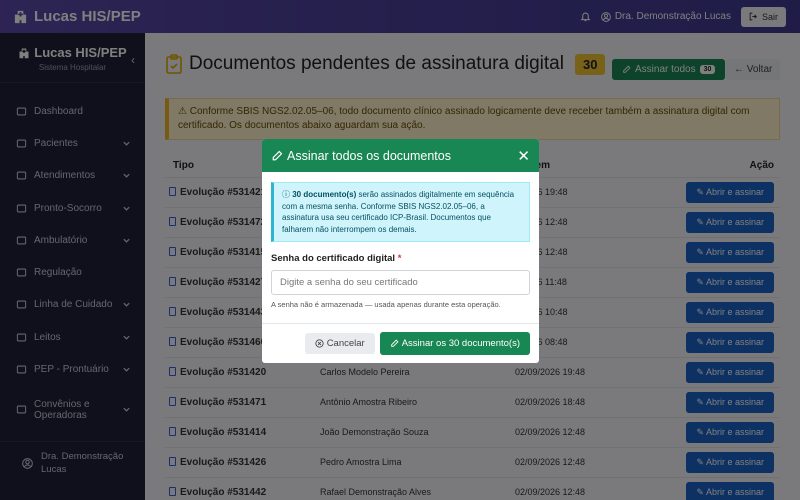 The image size is (800, 500). Describe the element at coordinates (345, 343) in the screenshot. I see `cancel-label: Cancelar` at that location.